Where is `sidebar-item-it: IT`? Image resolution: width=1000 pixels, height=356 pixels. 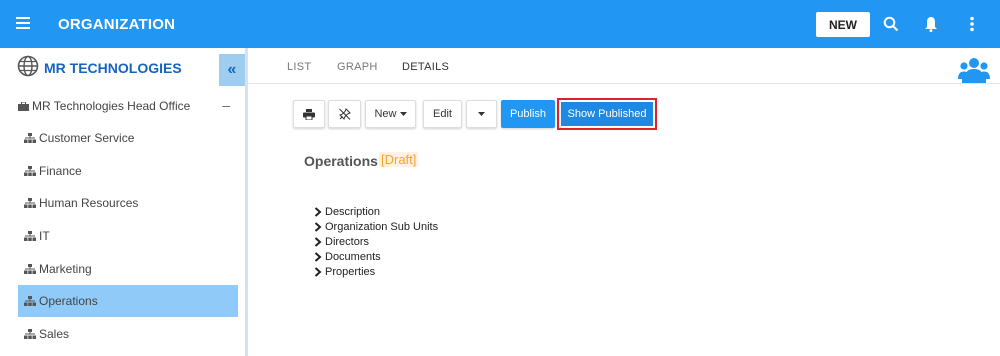 sidebar-item-it: IT is located at coordinates (128, 236).